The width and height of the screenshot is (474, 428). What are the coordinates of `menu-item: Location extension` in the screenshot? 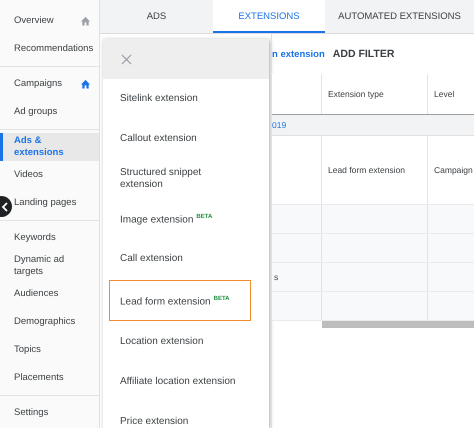 It's located at (180, 342).